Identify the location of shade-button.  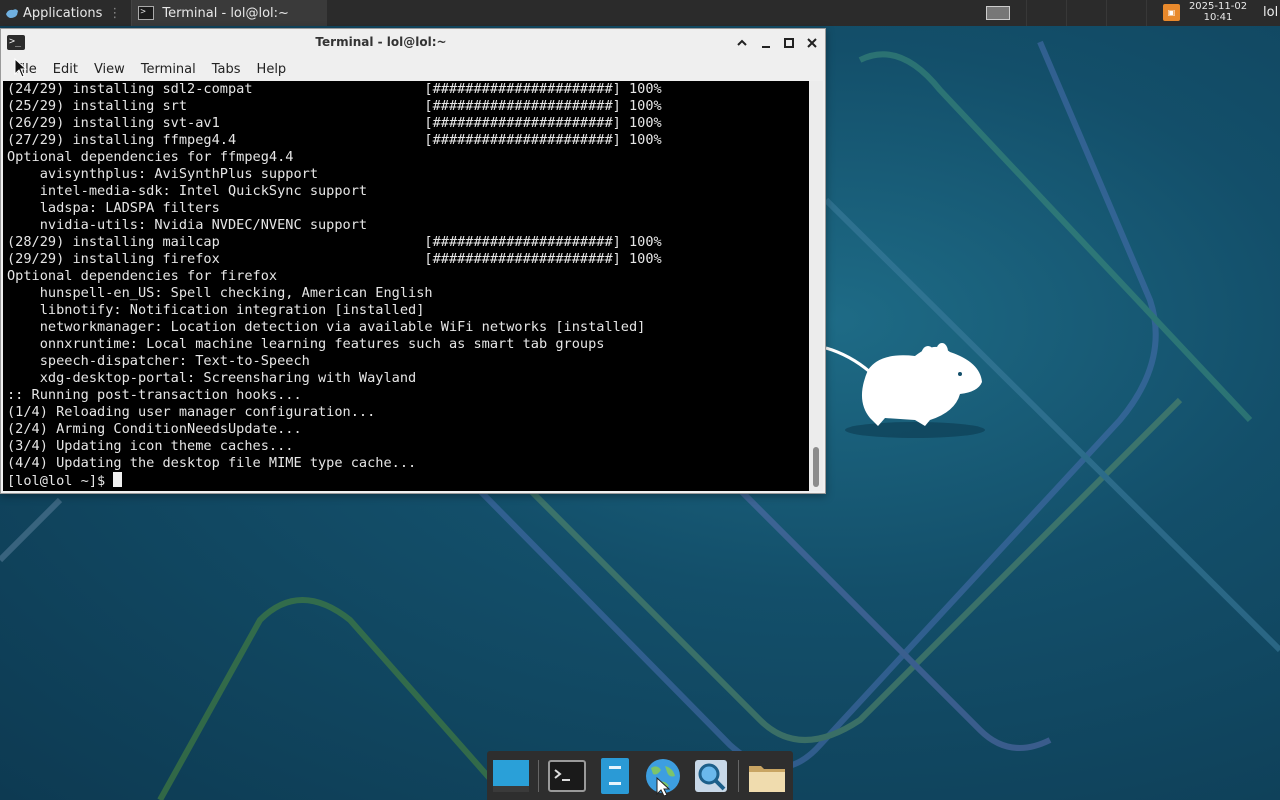
(742, 43).